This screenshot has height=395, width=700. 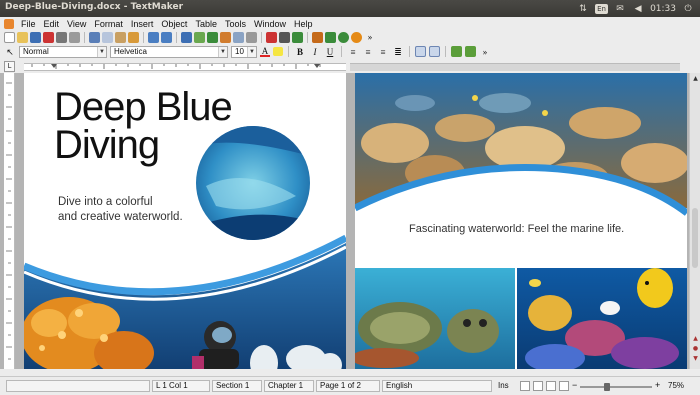 I want to click on mail-icon: ✉, so click(x=620, y=9).